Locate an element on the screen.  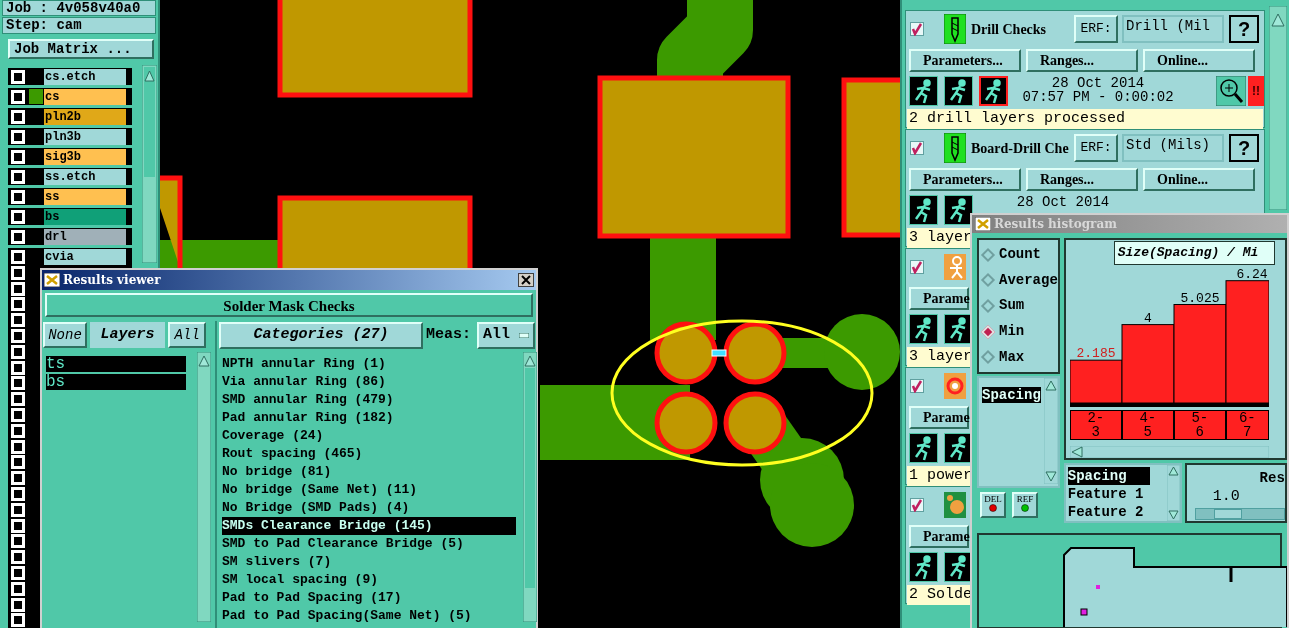
x-tick-label: 6-7 is located at coordinates (1247, 425).